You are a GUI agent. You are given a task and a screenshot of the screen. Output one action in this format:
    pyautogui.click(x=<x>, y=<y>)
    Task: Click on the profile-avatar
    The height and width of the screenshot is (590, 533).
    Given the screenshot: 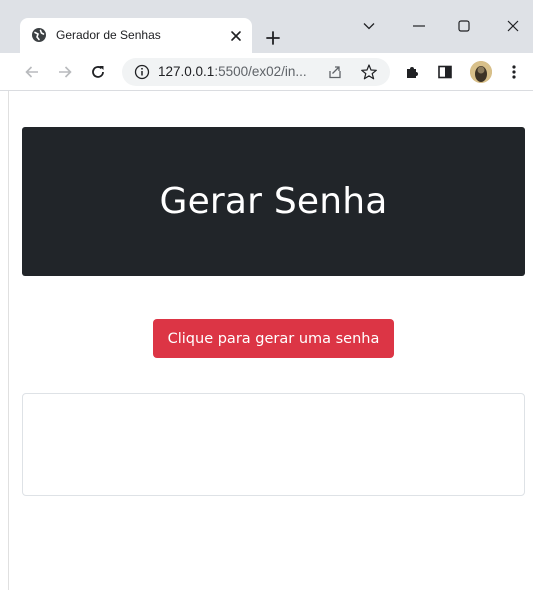 What is the action you would take?
    pyautogui.click(x=481, y=72)
    